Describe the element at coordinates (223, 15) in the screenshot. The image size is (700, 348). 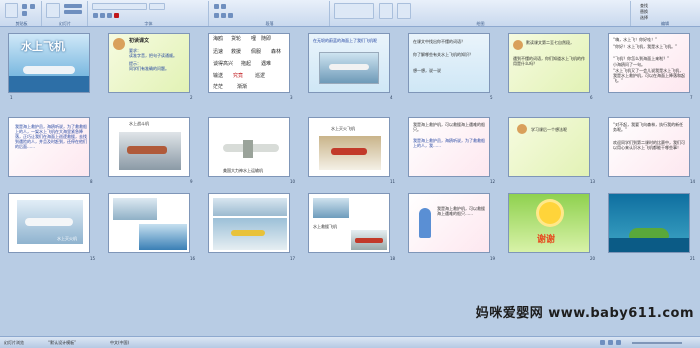
I see `align-center-icon` at that location.